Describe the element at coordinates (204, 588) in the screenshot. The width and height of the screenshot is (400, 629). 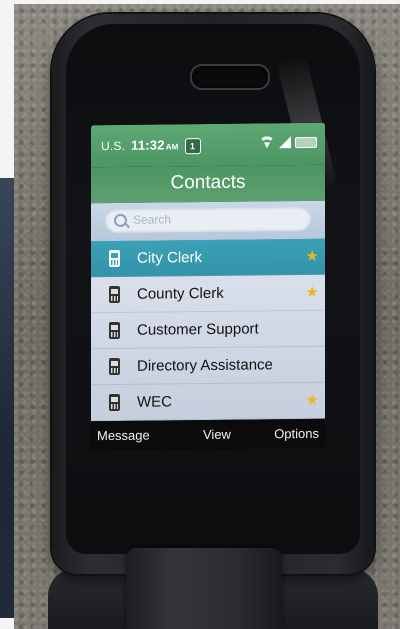
I see `phone-hinge` at that location.